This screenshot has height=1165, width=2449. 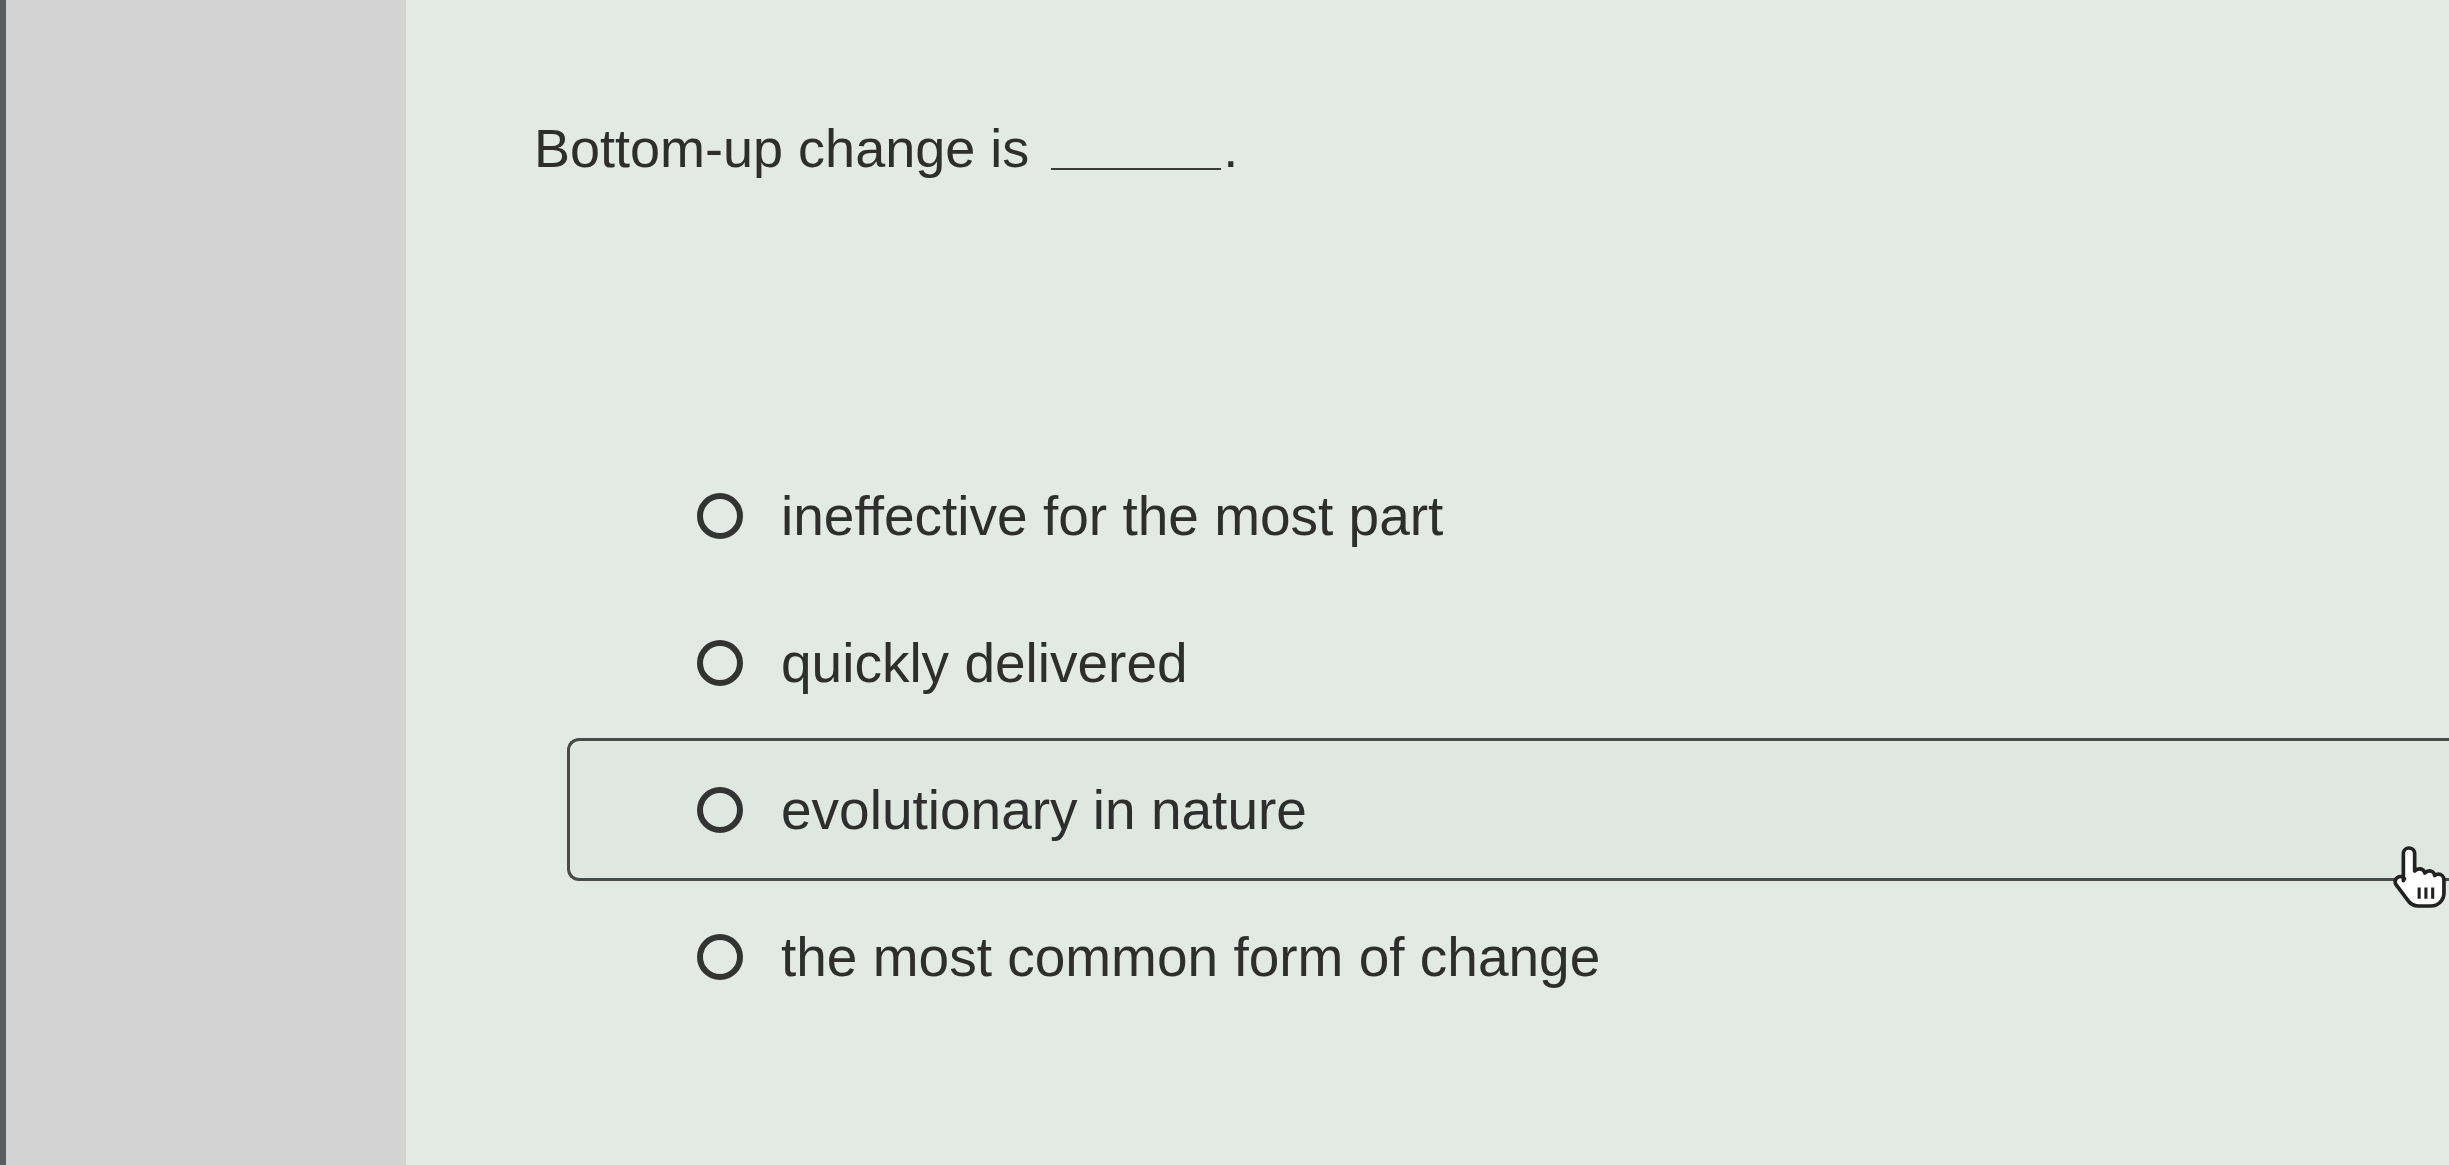 What do you see at coordinates (2420, 877) in the screenshot?
I see `pointer-hand-icon` at bounding box center [2420, 877].